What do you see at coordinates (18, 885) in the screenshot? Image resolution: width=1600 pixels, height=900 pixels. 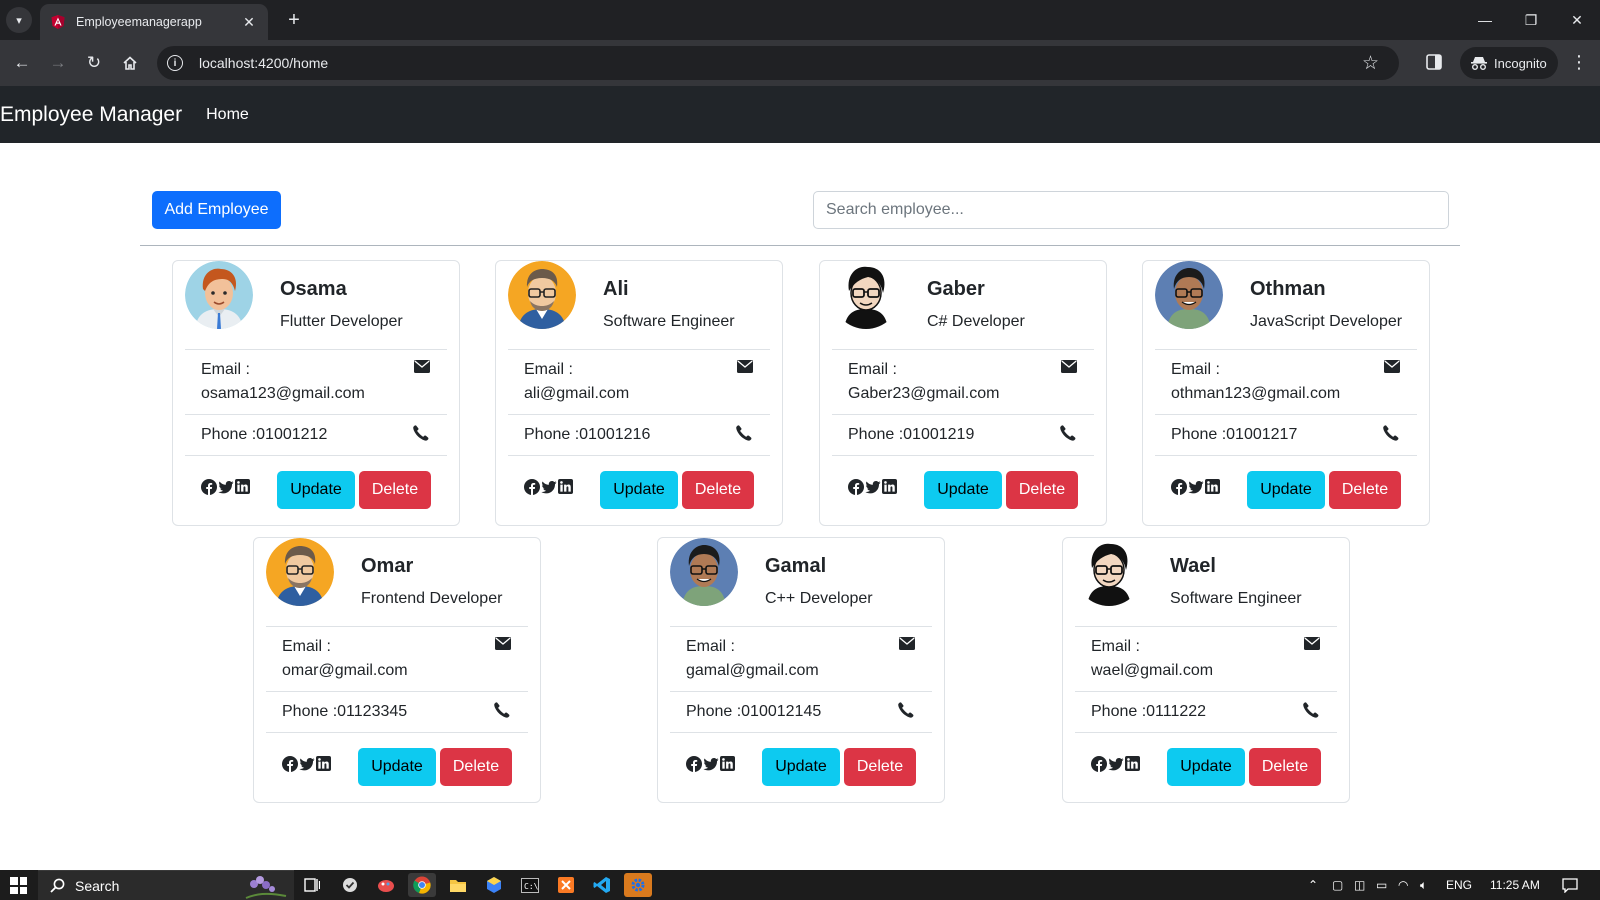 I see `windows-start-icon` at bounding box center [18, 885].